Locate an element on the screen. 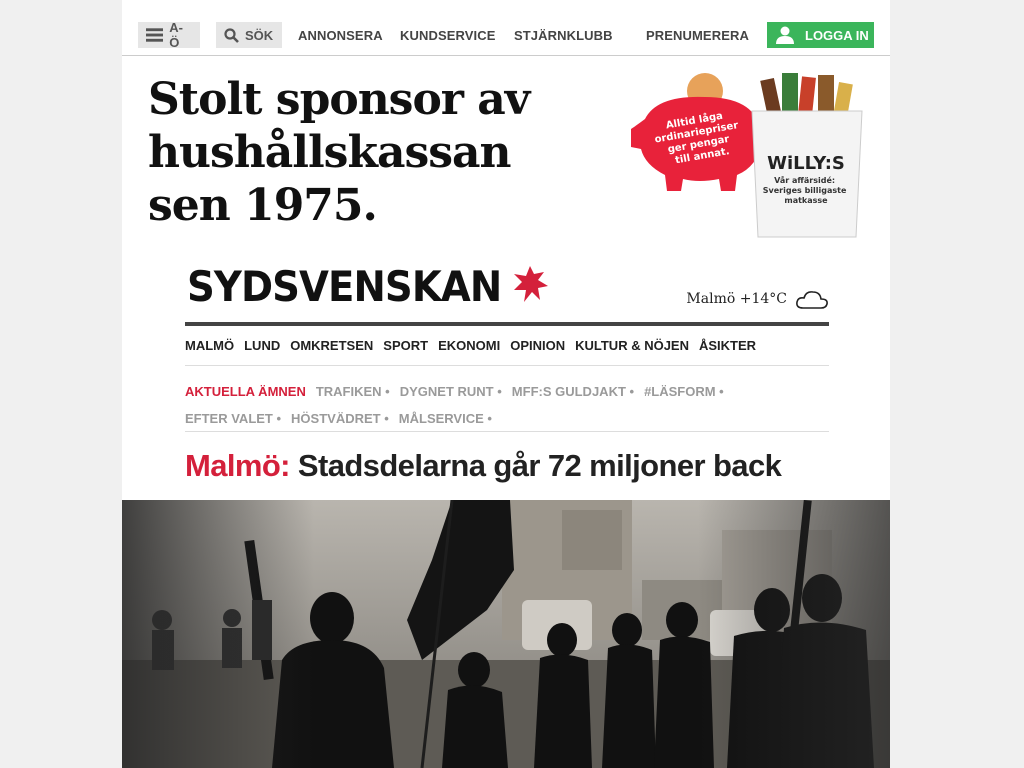 Image resolution: width=1024 pixels, height=768 pixels. griffin-logo-icon is located at coordinates (531, 284).